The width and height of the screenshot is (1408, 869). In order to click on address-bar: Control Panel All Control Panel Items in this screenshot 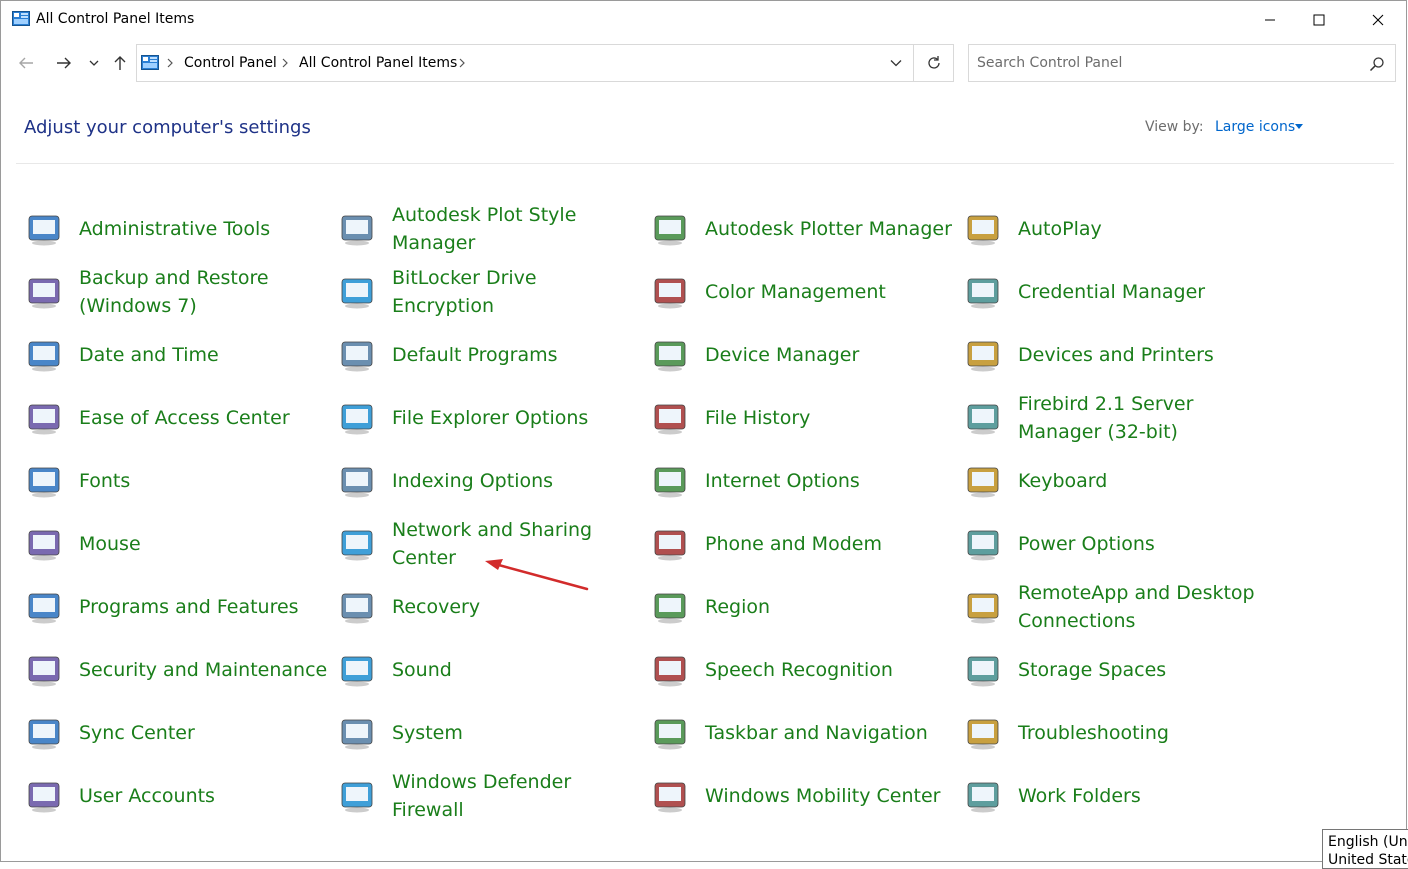, I will do `click(545, 63)`.